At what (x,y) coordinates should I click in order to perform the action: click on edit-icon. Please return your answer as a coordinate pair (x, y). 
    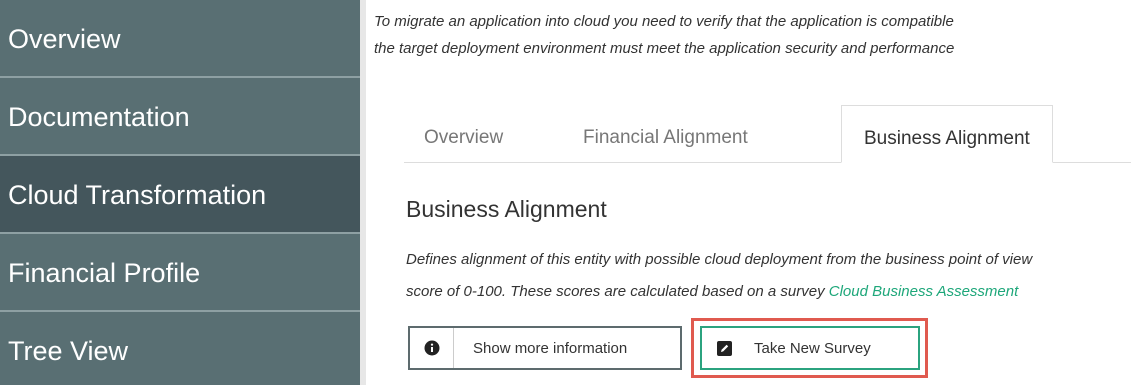
    Looking at the image, I should click on (722, 348).